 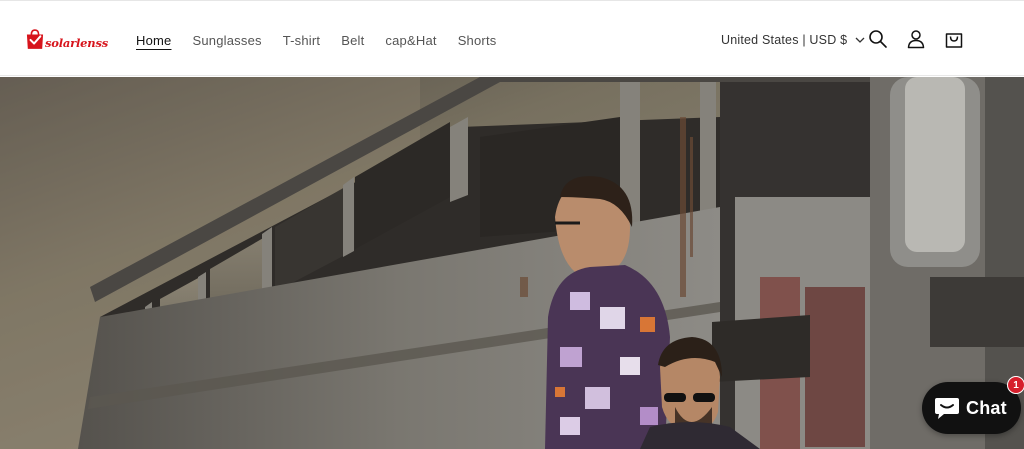 I want to click on account-icon, so click(x=916, y=39).